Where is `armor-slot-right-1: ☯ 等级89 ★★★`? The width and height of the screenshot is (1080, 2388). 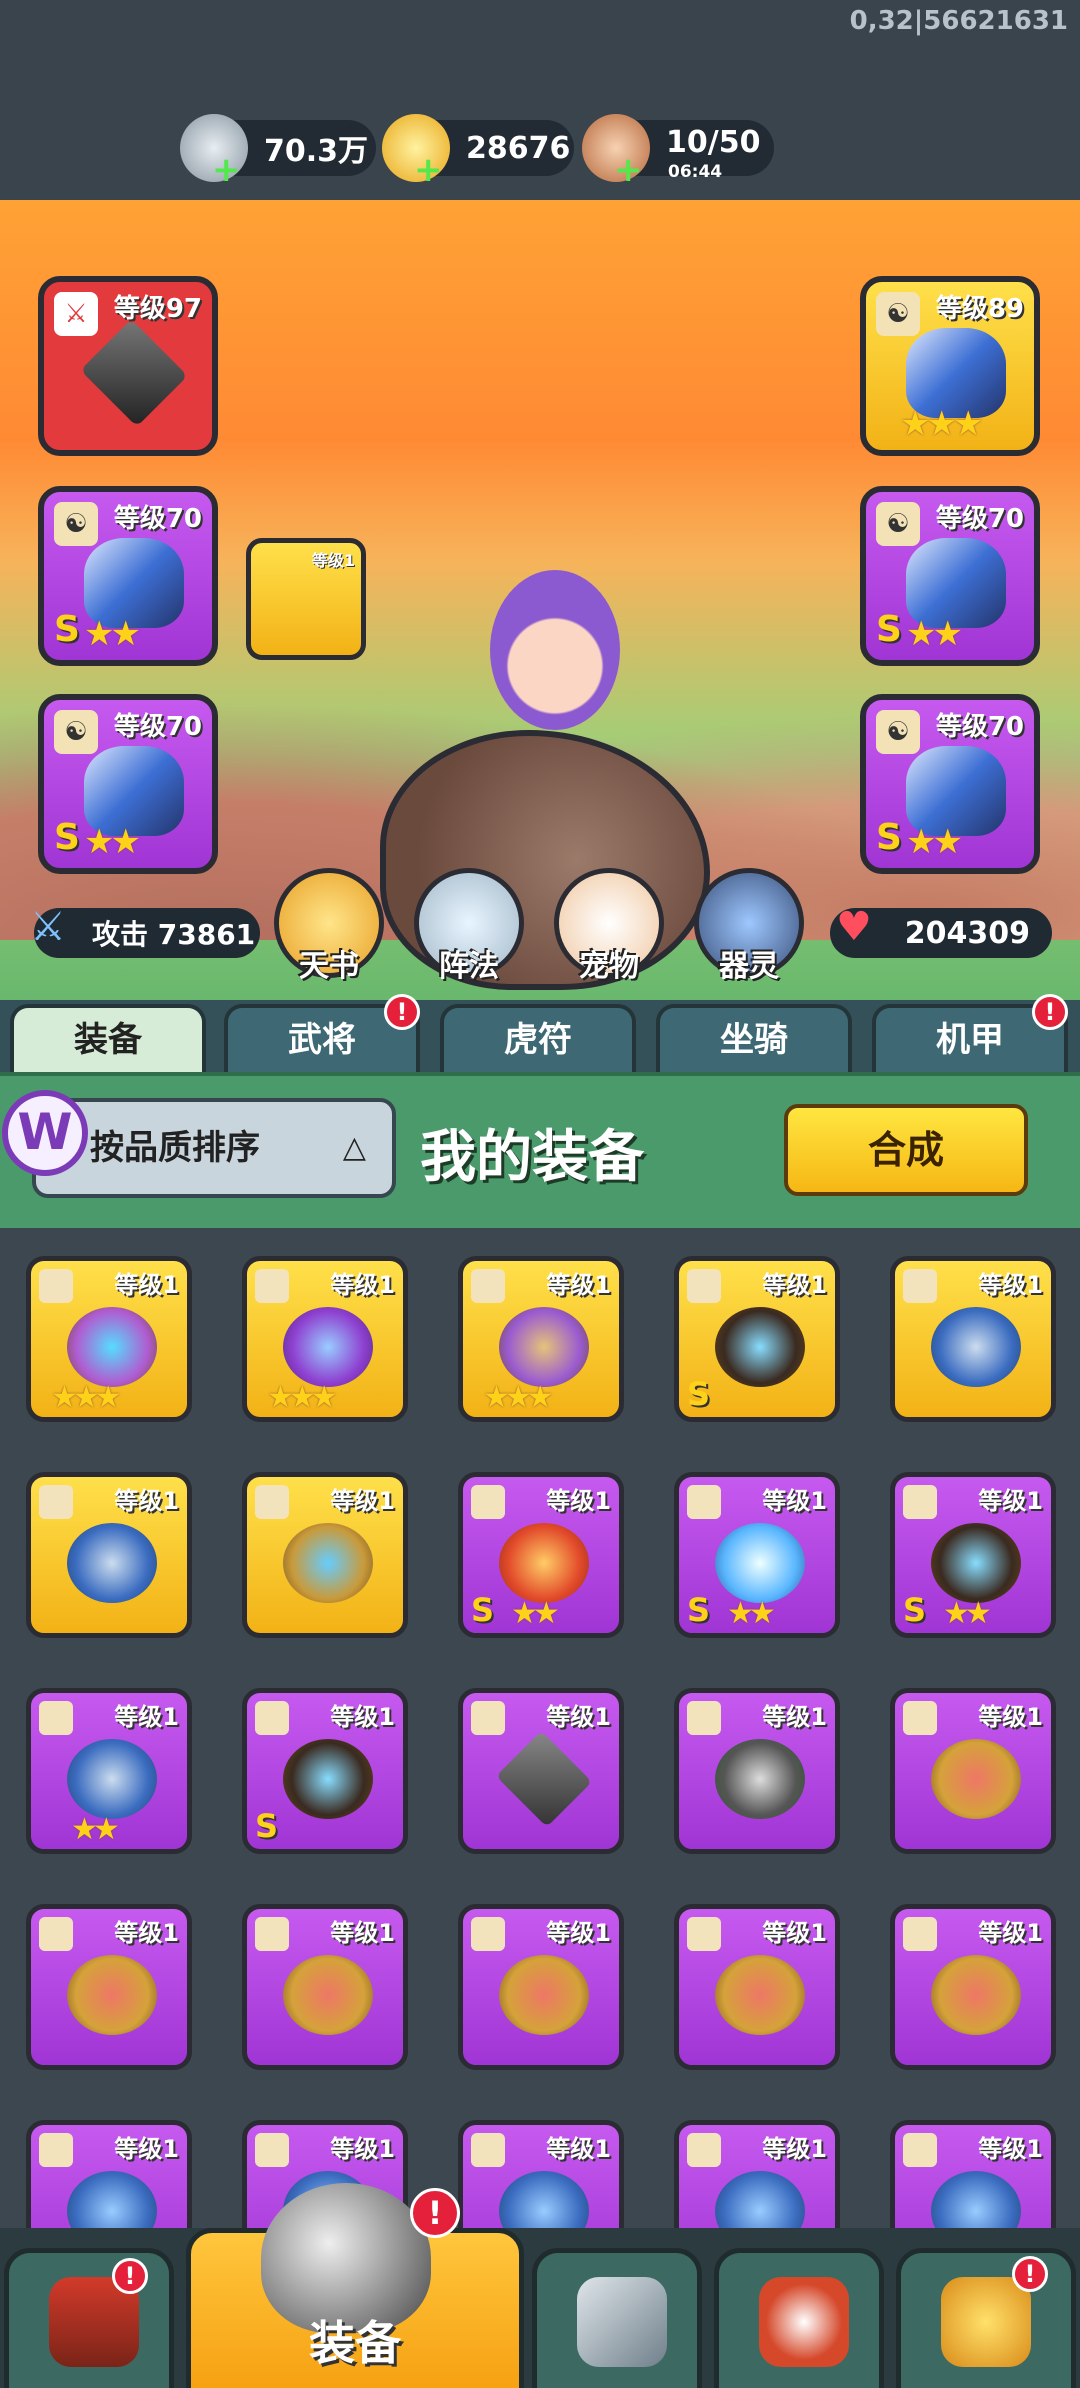
armor-slot-right-1: ☯ 等级89 ★★★ is located at coordinates (950, 366).